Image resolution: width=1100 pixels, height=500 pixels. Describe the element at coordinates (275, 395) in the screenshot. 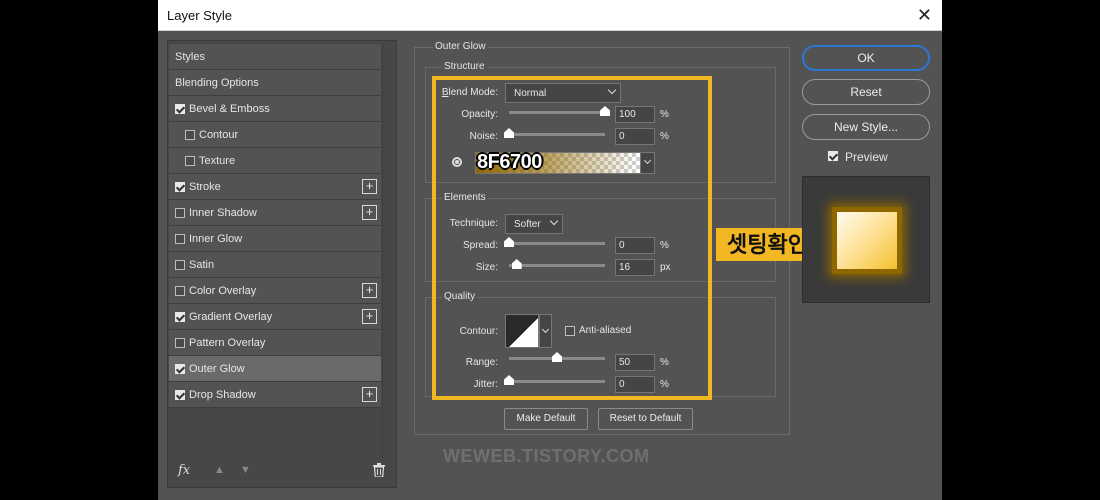

I see `style-item-drop-shadow: Drop Shadow +` at that location.